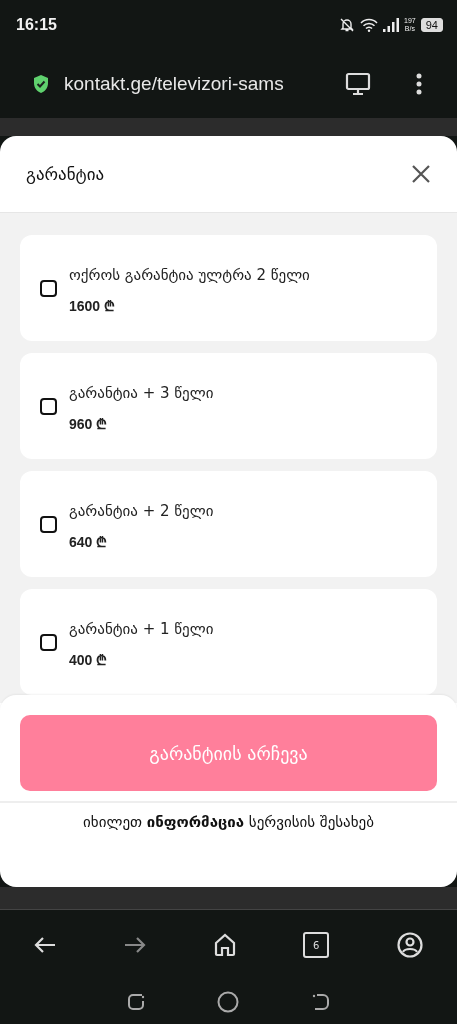 This screenshot has width=457, height=1024. Describe the element at coordinates (141, 510) in the screenshot. I see `option-name: გარანტია + 2 წელი` at that location.